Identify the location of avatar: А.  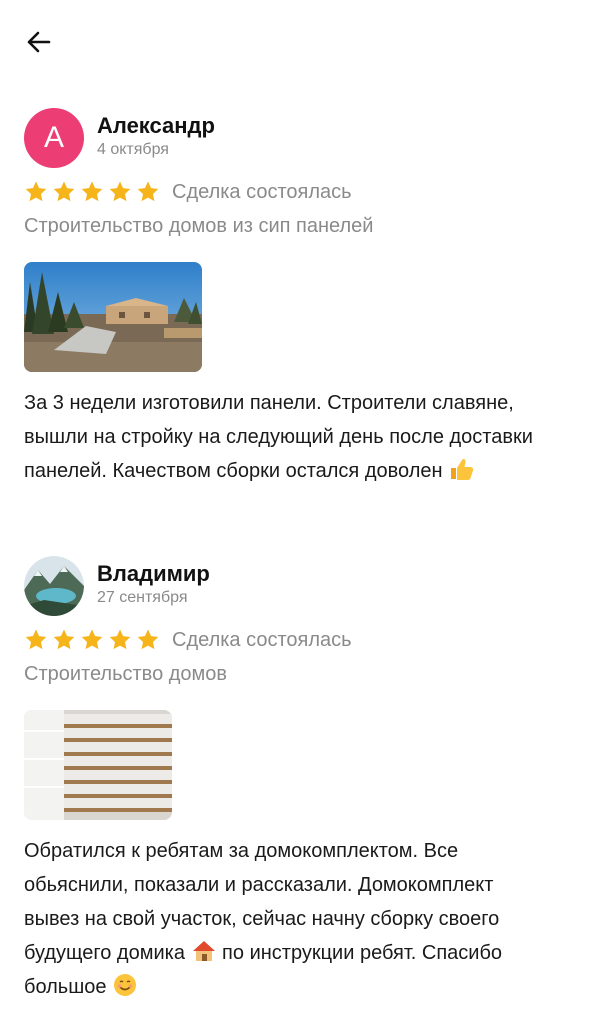
(54, 138).